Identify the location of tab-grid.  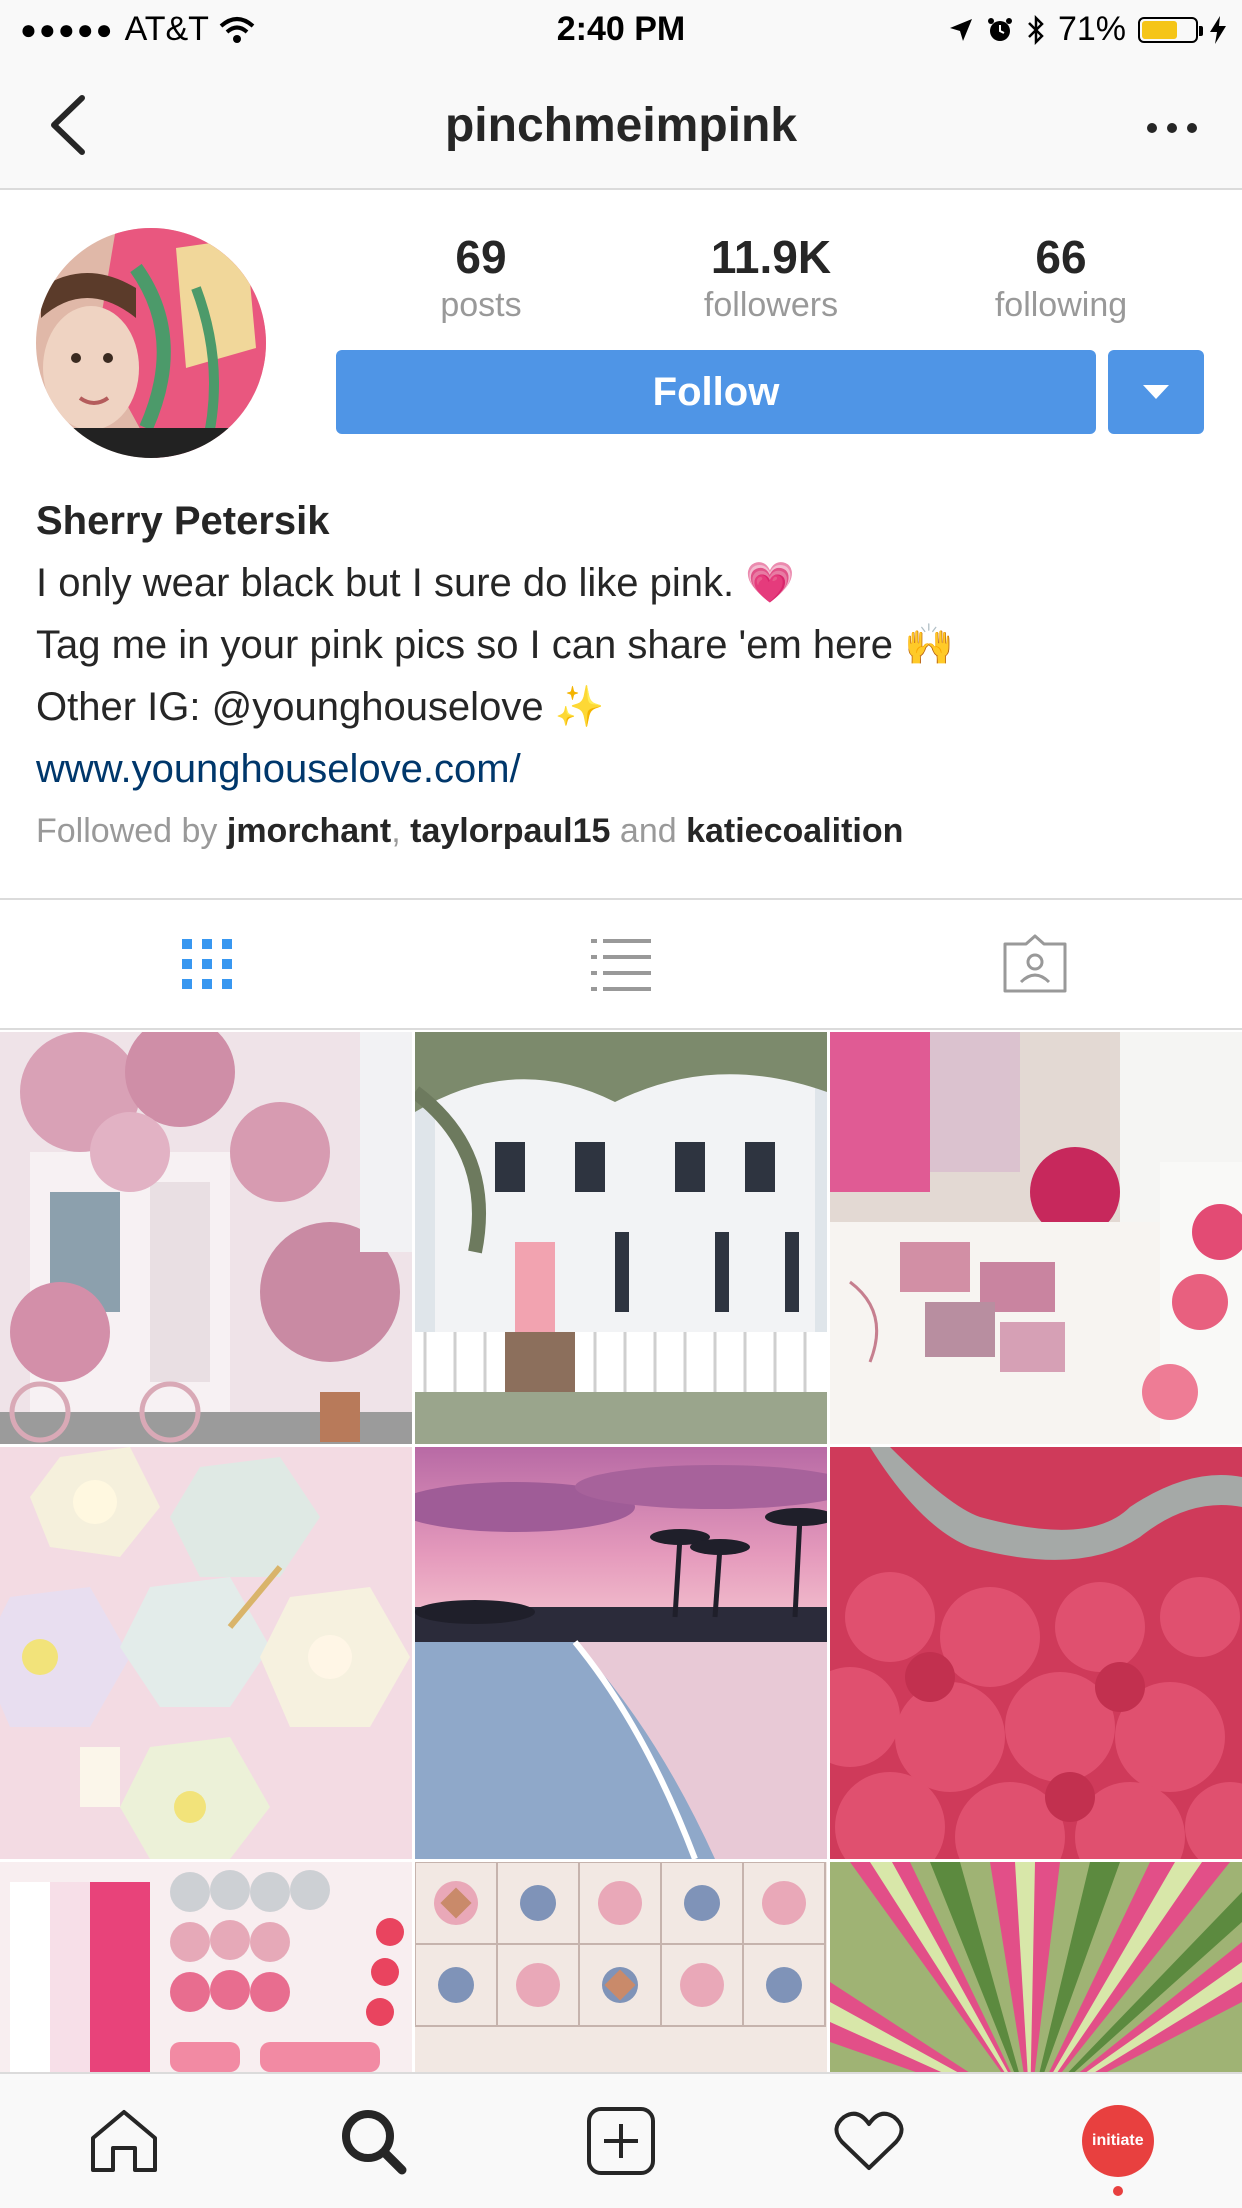
(207, 964).